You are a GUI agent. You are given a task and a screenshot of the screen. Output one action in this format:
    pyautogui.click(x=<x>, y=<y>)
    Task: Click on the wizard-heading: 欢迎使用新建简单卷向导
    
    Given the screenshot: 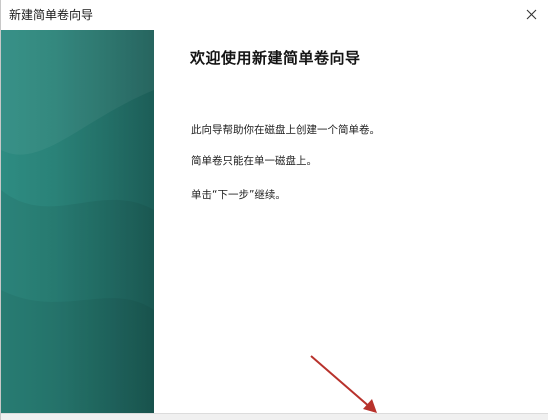 What is the action you would take?
    pyautogui.click(x=275, y=58)
    